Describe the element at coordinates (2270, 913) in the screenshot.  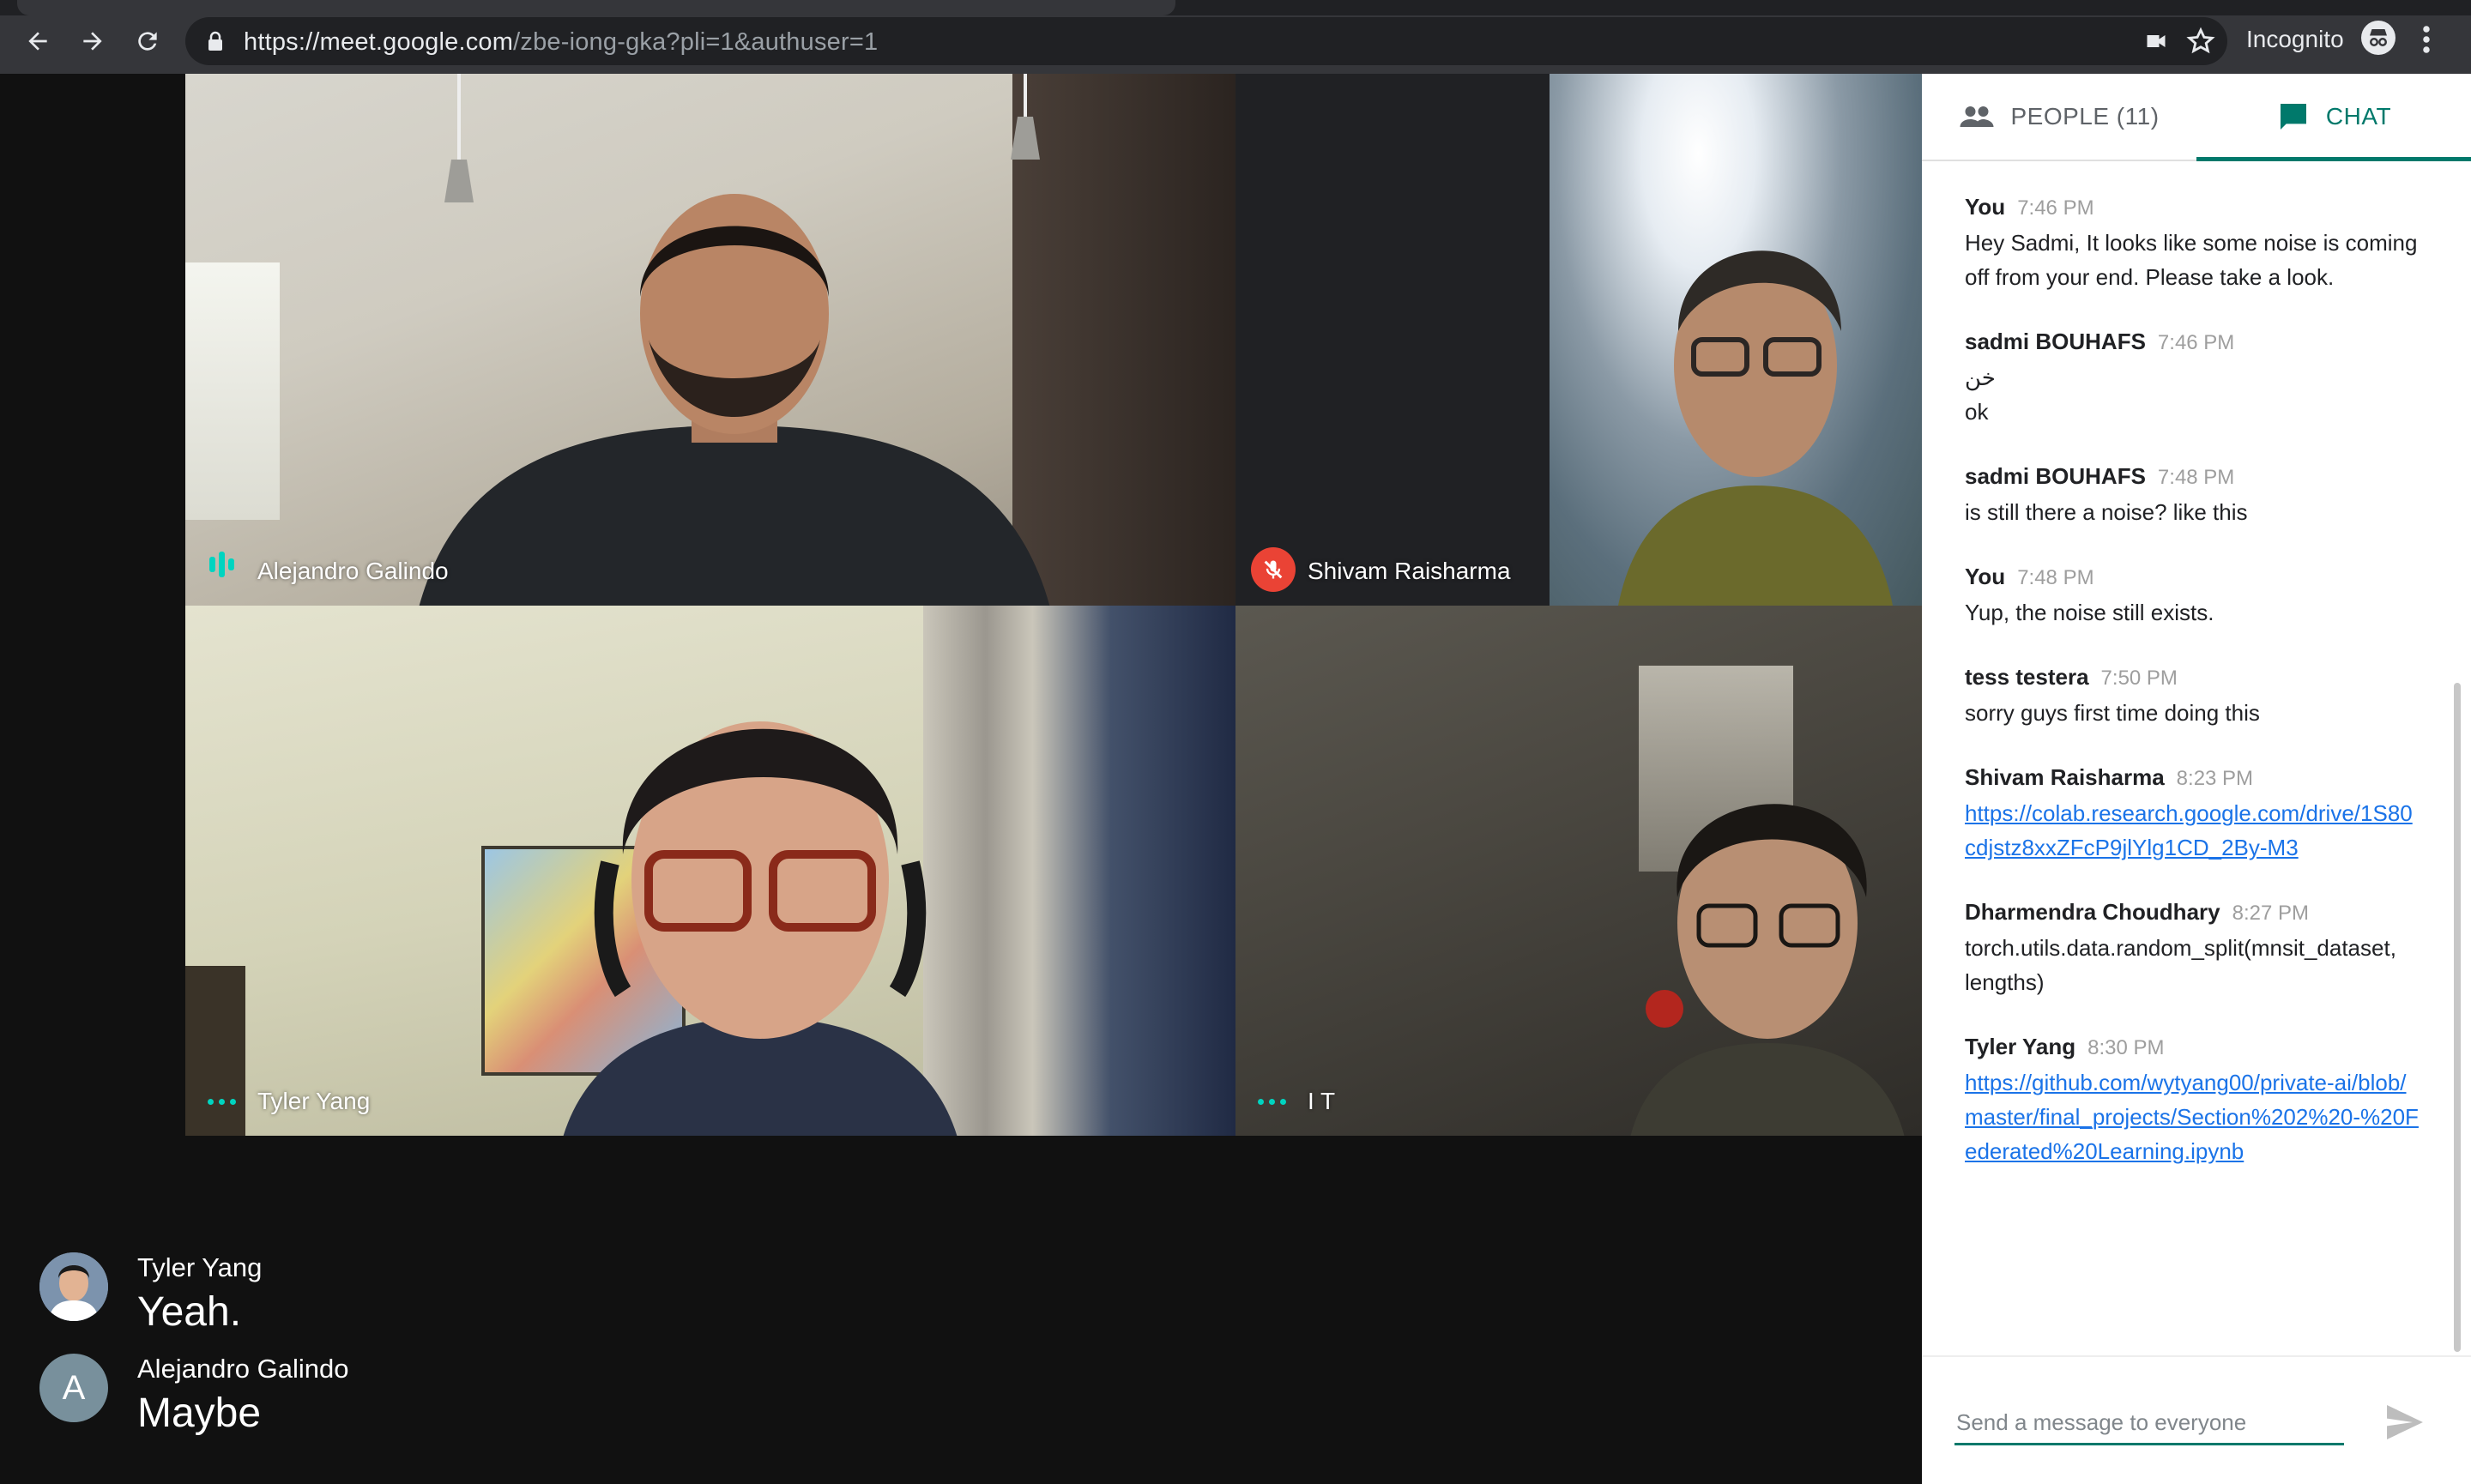
I see `message-time: 8:27 PM` at that location.